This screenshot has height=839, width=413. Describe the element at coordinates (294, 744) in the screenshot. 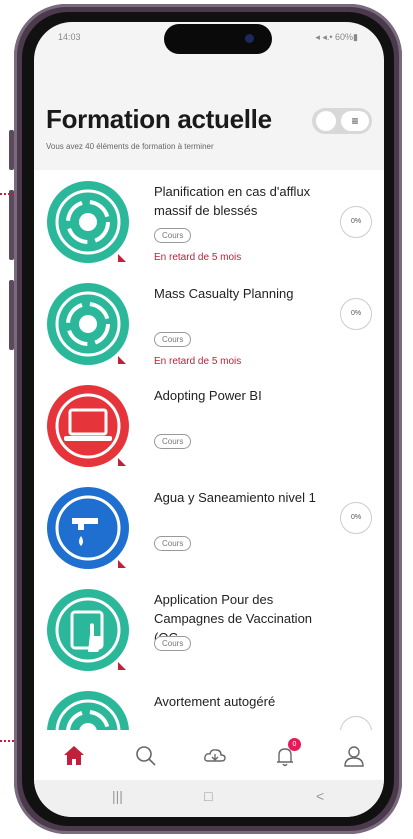

I see `notification-badge: 0` at that location.